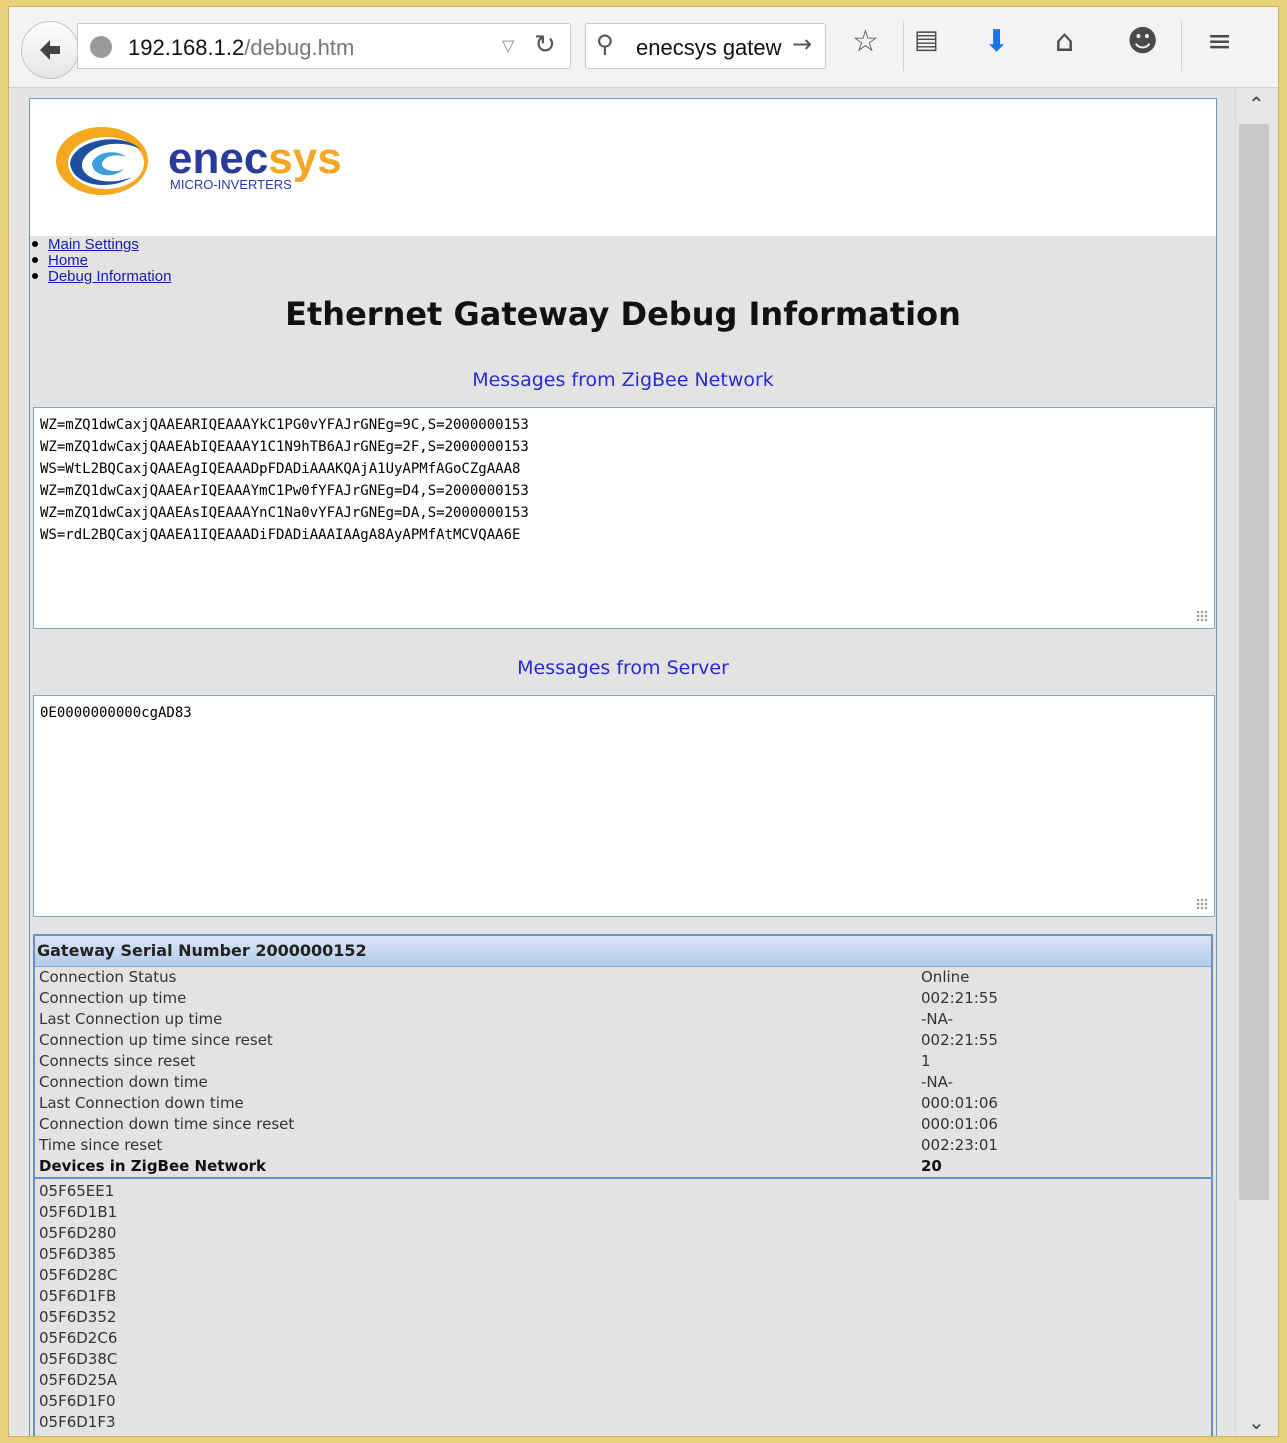 This screenshot has width=1287, height=1443. I want to click on list-item: 05F6D38C, so click(78, 1359).